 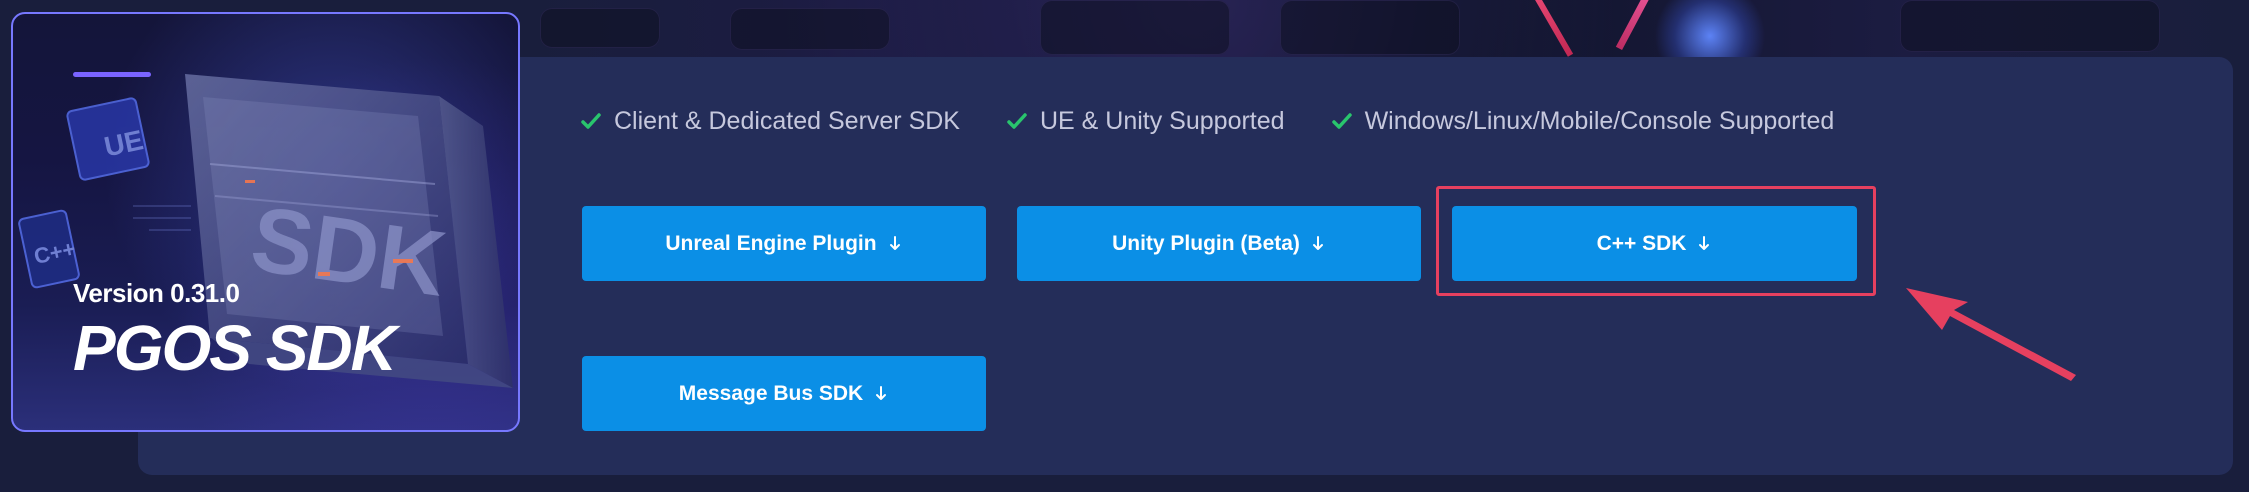 What do you see at coordinates (156, 293) in the screenshot?
I see `version-label: Version 0.31.0` at bounding box center [156, 293].